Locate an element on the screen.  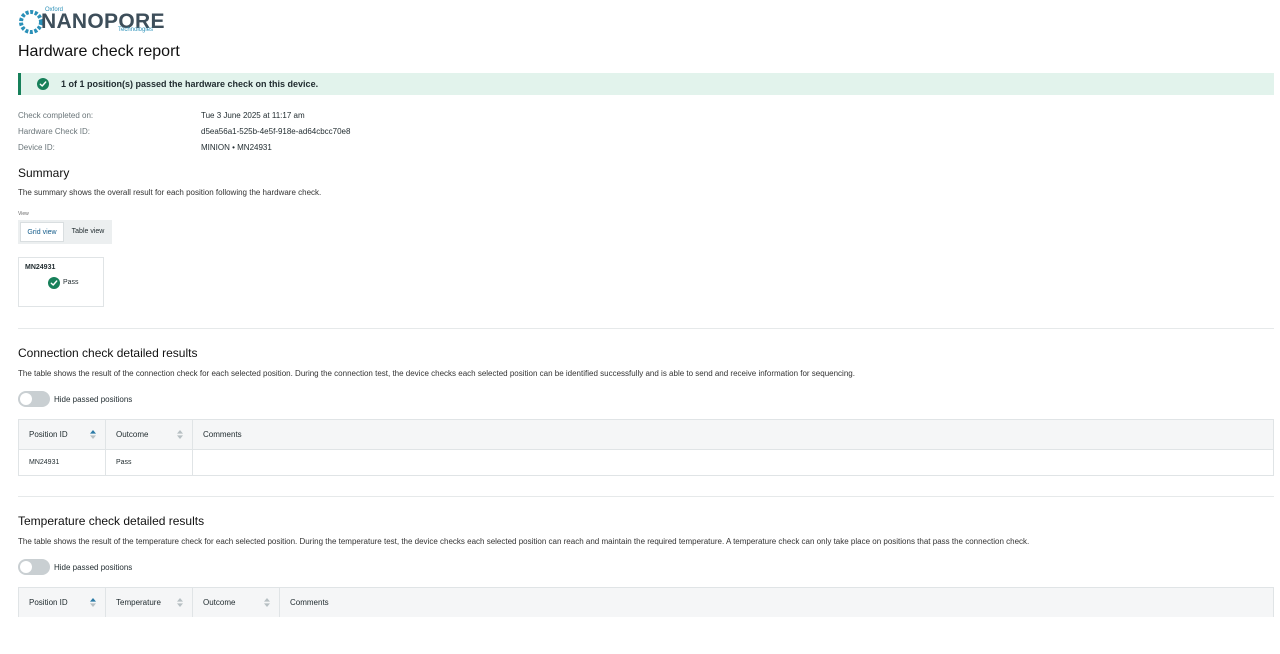
connection-section-title: Connection check detailed results is located at coordinates (108, 353).